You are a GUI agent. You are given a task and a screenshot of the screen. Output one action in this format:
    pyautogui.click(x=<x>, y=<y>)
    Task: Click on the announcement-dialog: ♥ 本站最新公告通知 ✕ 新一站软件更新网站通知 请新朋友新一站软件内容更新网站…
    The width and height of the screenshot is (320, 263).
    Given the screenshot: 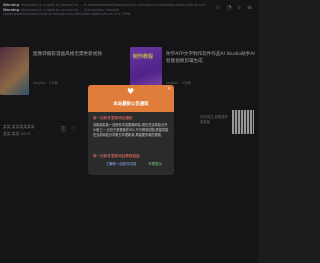 What is the action you would take?
    pyautogui.click(x=131, y=130)
    